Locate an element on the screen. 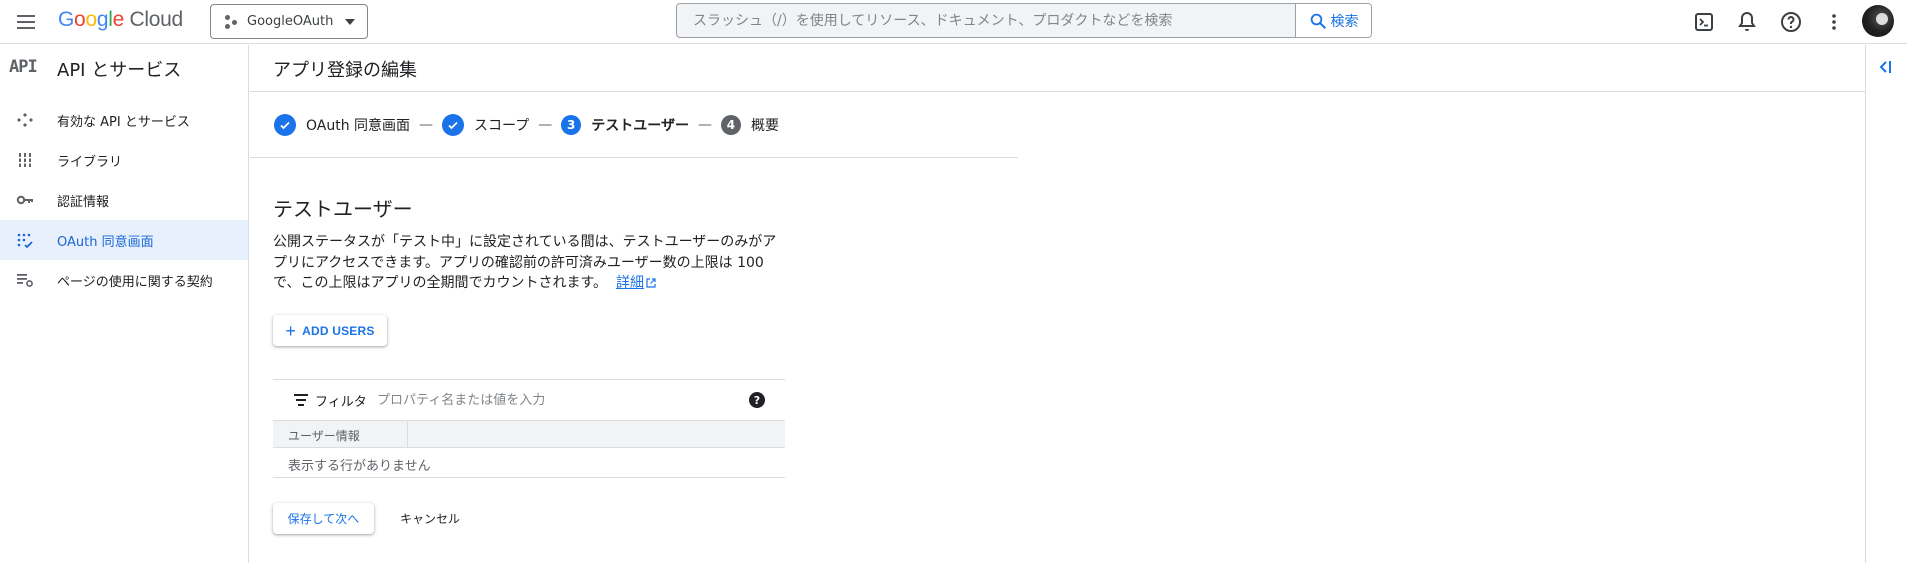 The image size is (1907, 563). step-scopes: スコープ is located at coordinates (485, 125).